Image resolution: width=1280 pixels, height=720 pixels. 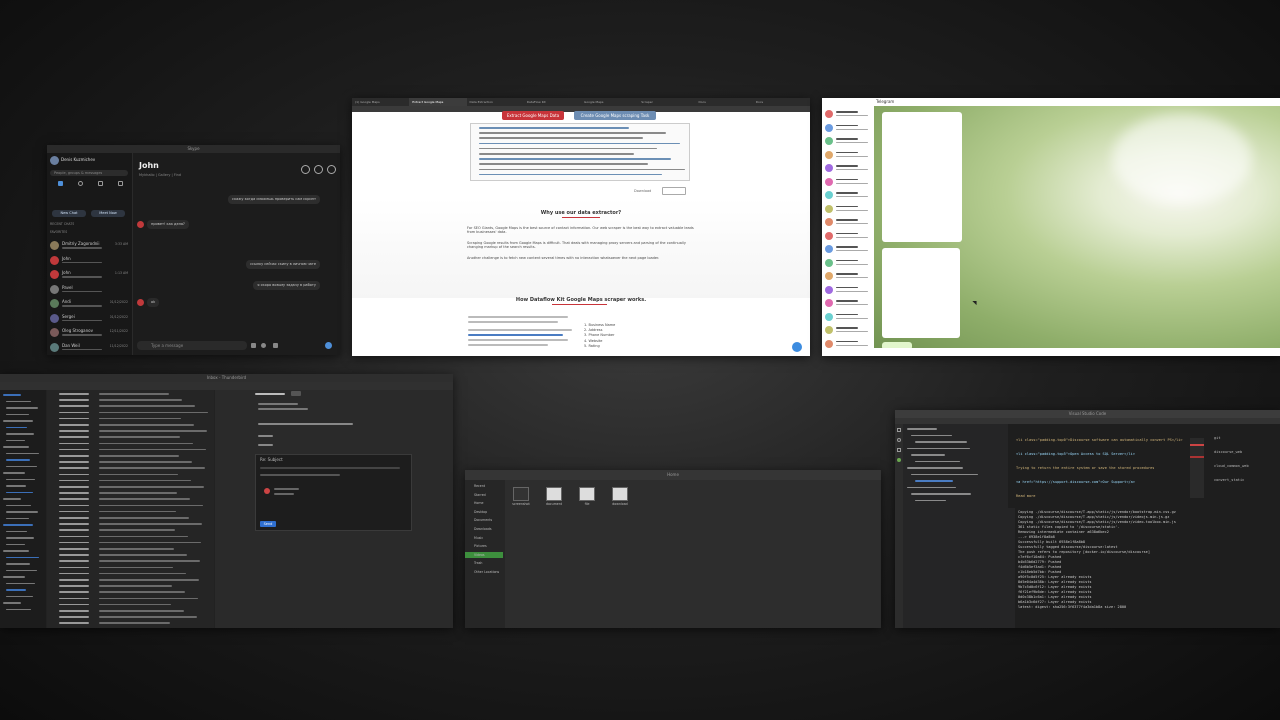 I want to click on files-sidebar-item: Documents, so click(x=484, y=520).